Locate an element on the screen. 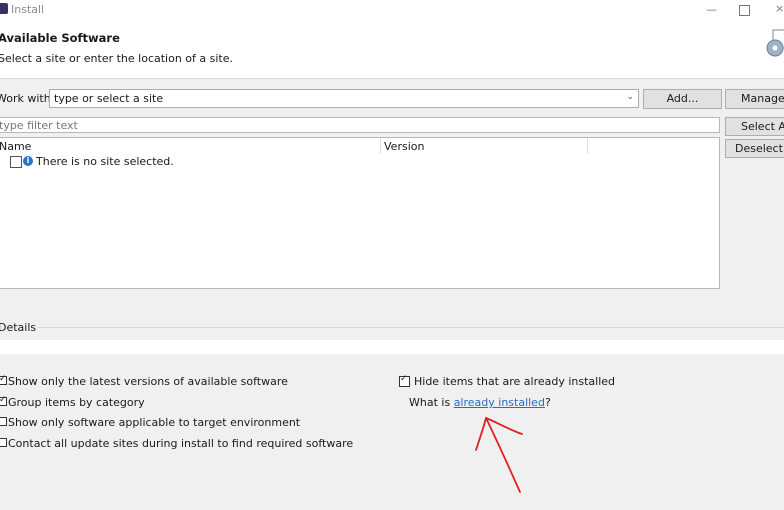 This screenshot has width=784, height=510. chevron-down-icon: ⌄ is located at coordinates (630, 97).